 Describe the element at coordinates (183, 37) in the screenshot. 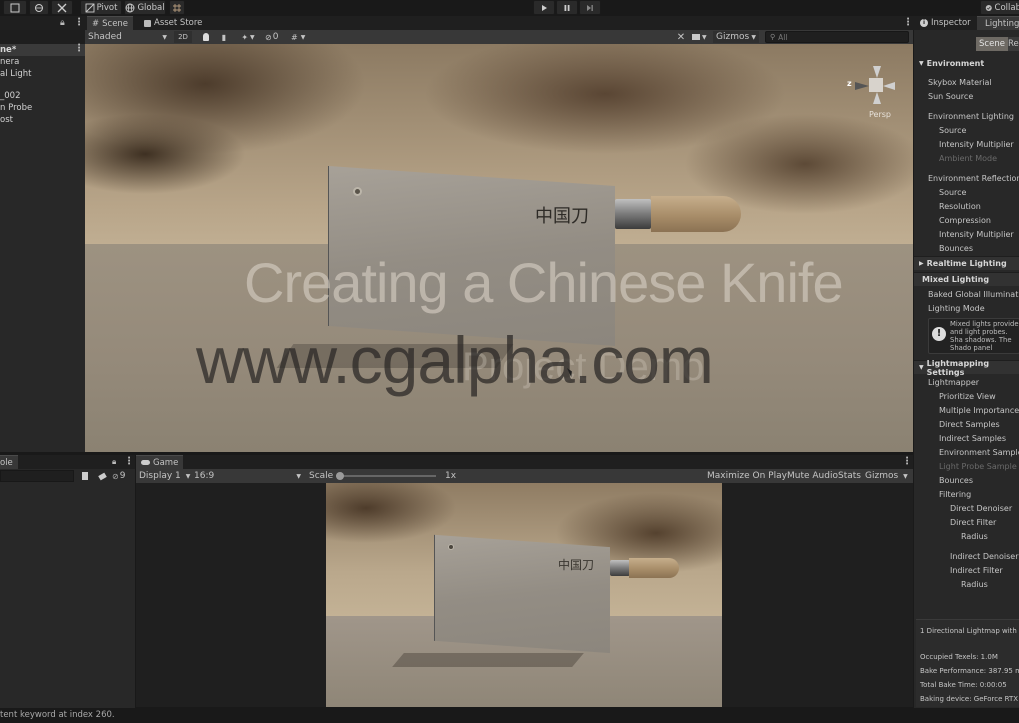

I see `2d-toggle: 2D` at that location.